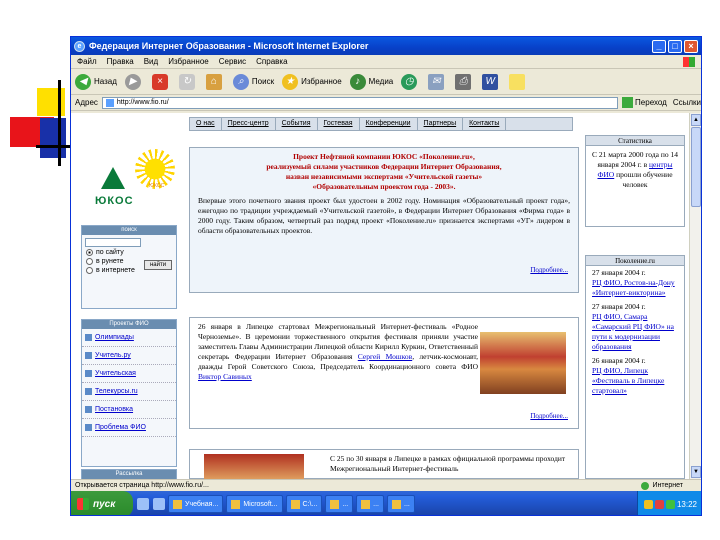  I want to click on edit-button: W, so click(491, 81).